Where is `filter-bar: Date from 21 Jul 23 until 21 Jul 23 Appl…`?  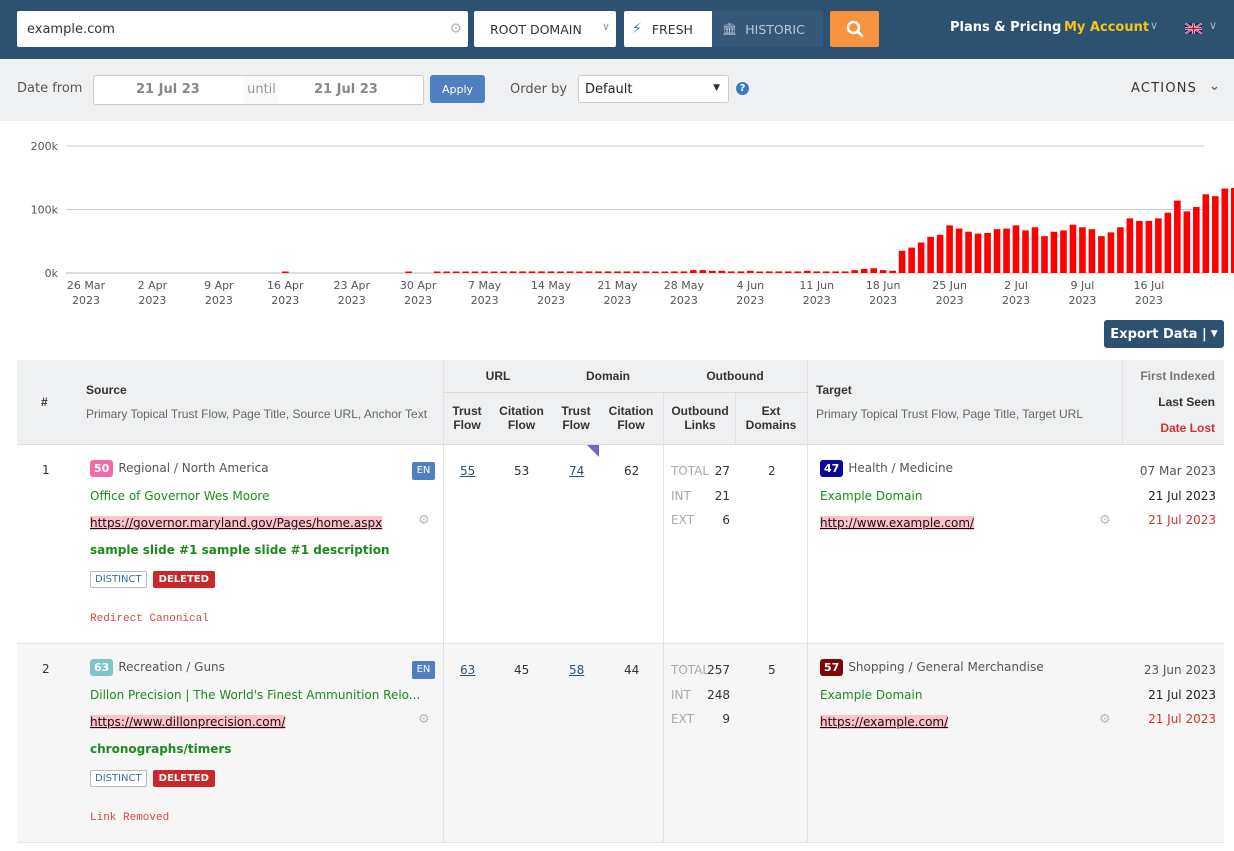 filter-bar: Date from 21 Jul 23 until 21 Jul 23 Appl… is located at coordinates (617, 90).